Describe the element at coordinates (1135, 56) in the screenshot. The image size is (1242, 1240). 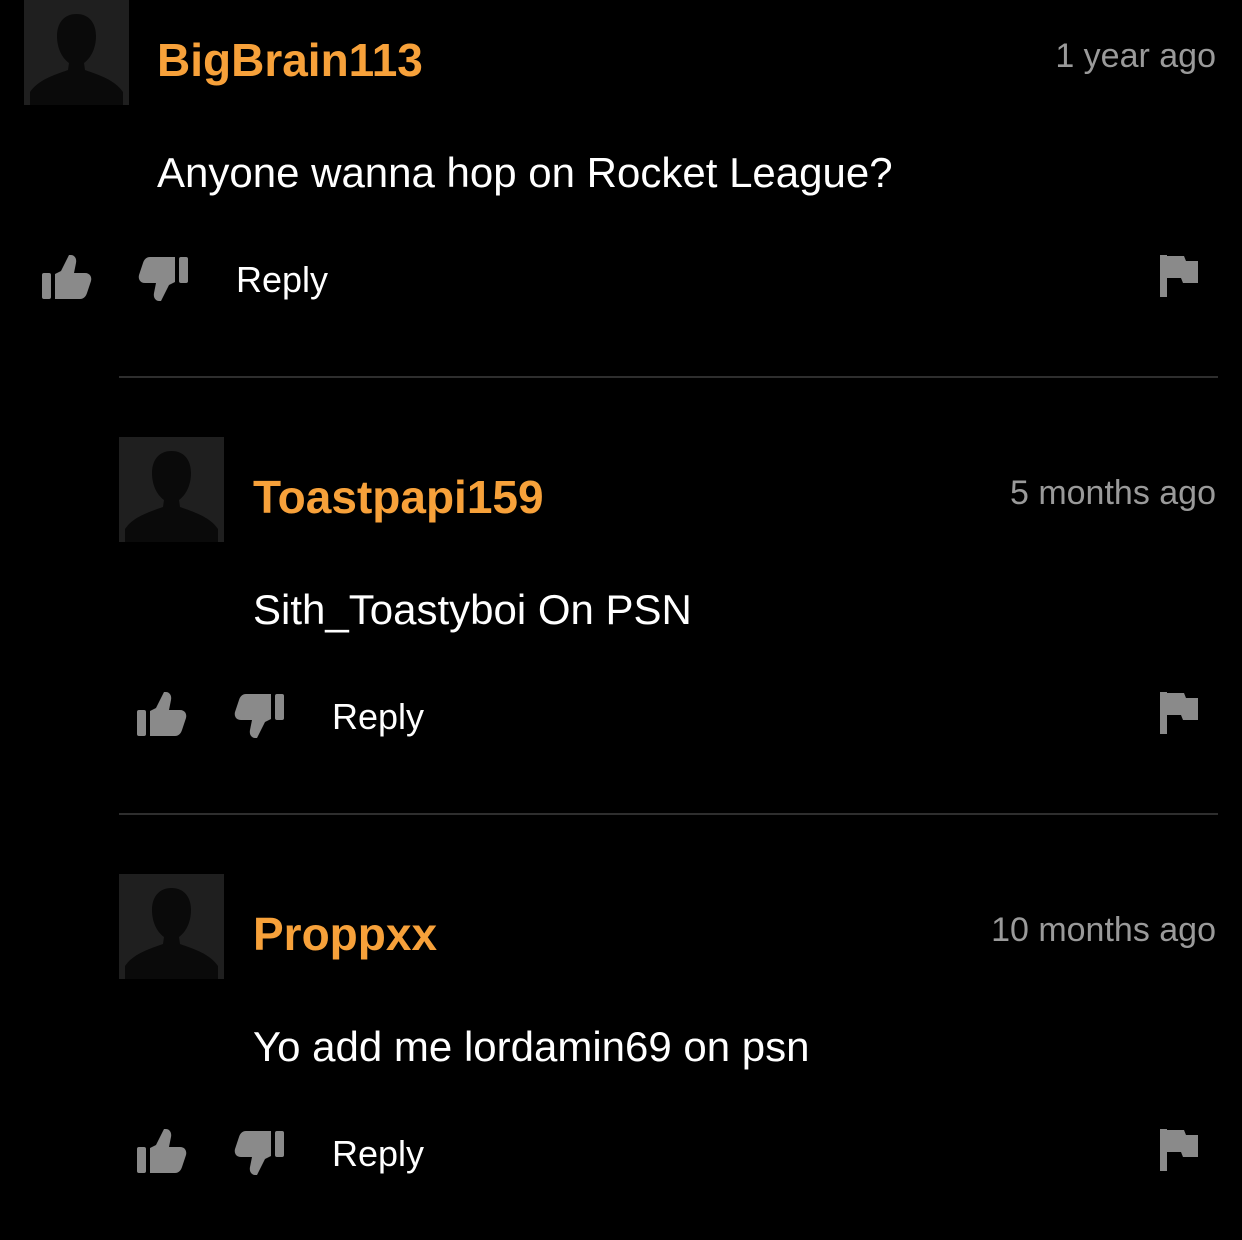
I see `comment-timestamp: 1 year ago` at that location.